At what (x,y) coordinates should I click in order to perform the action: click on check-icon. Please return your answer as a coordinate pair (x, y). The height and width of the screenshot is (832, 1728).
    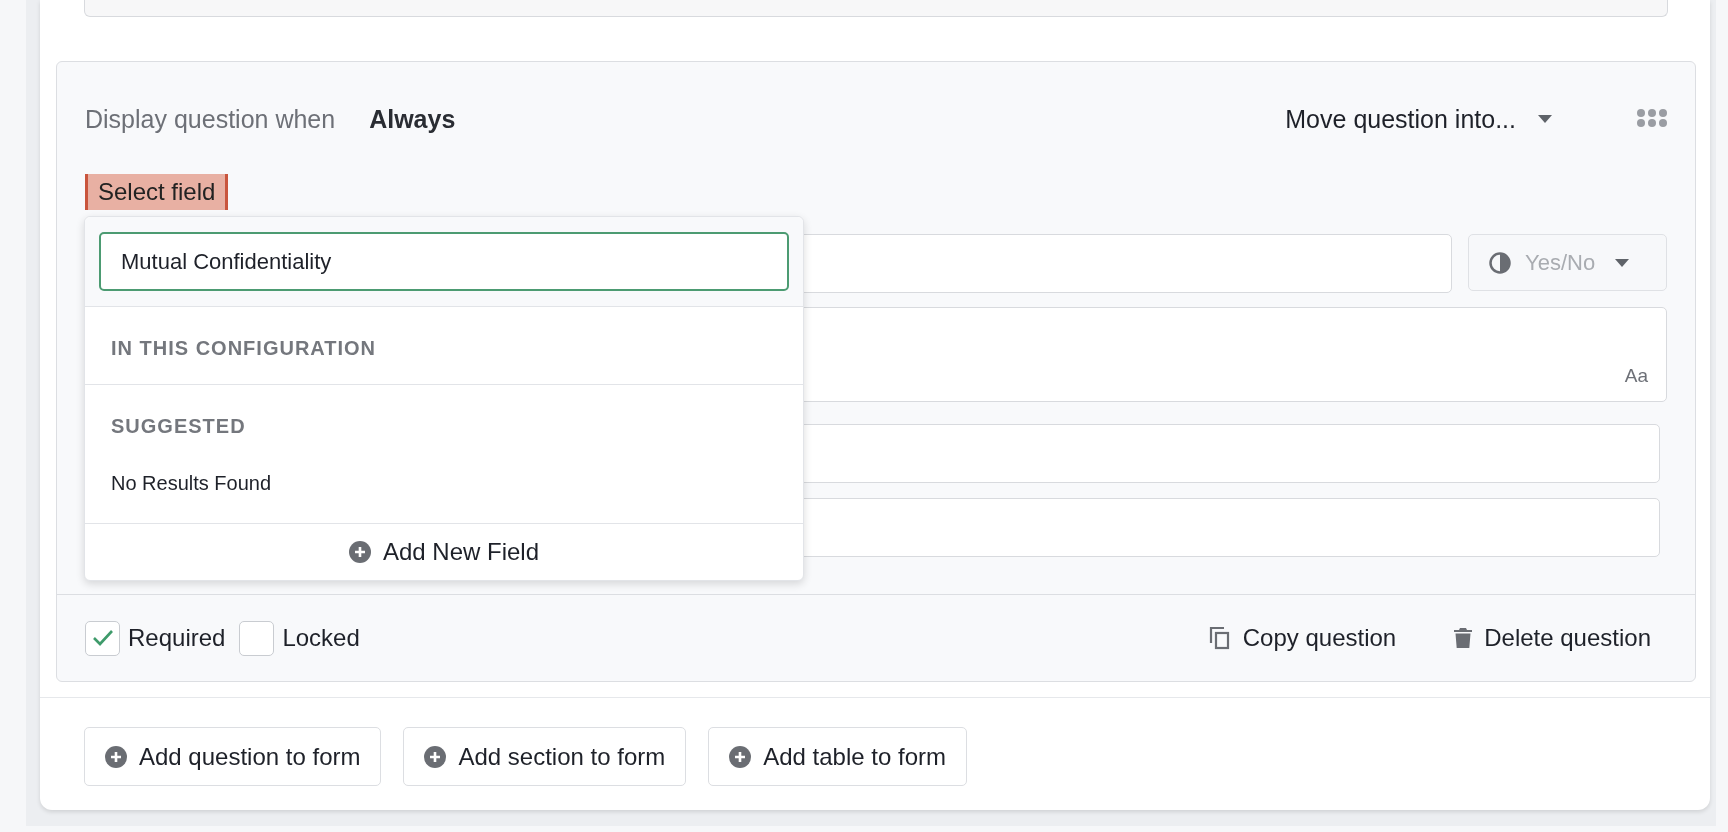
    Looking at the image, I should click on (102, 638).